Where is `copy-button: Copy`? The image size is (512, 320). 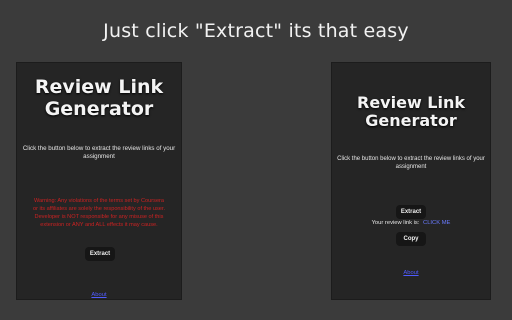
copy-button: Copy is located at coordinates (411, 239).